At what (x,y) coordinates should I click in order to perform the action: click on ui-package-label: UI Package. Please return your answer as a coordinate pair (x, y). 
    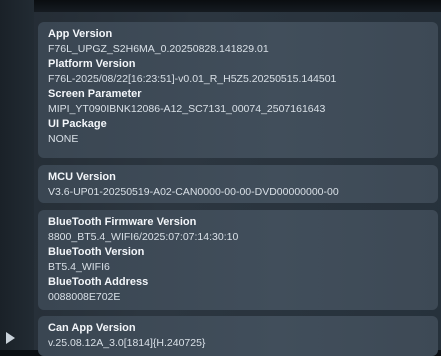
    Looking at the image, I should click on (77, 124).